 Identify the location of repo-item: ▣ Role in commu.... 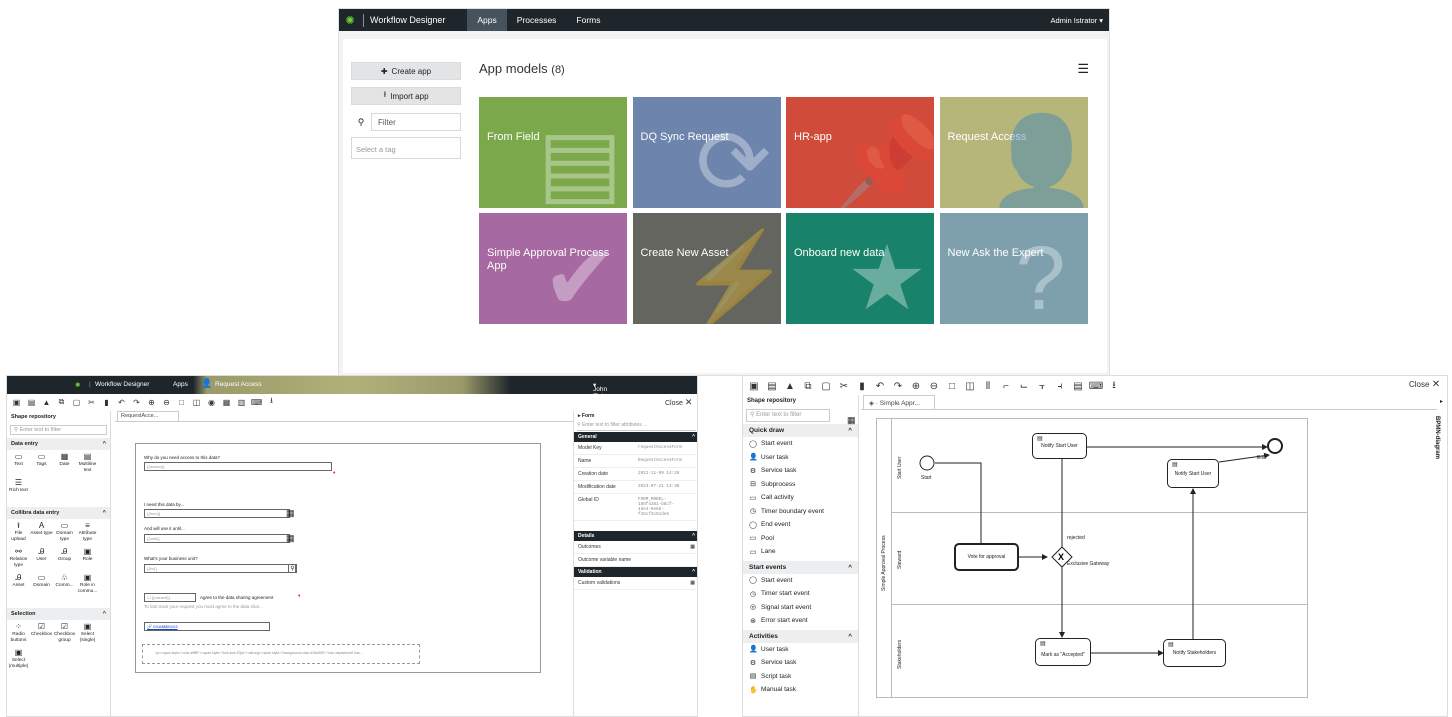
(87, 584).